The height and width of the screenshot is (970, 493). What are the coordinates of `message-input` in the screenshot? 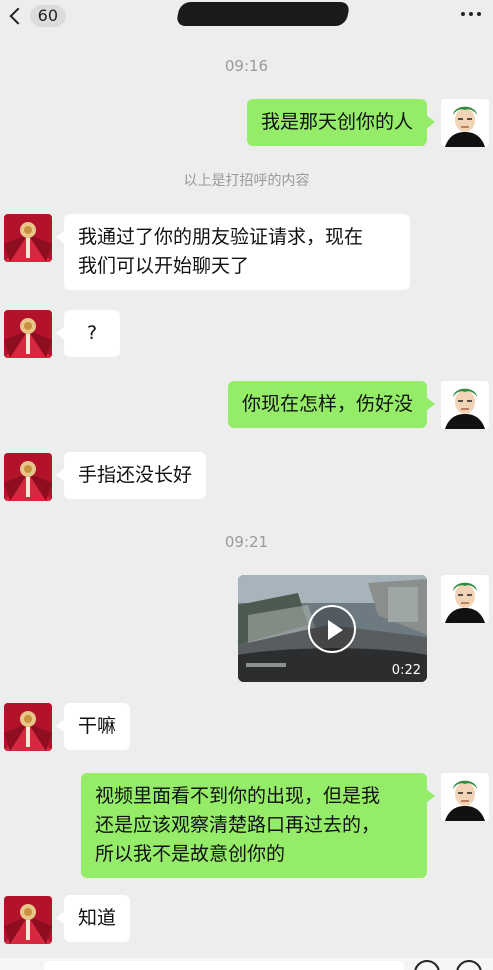 It's located at (224, 965).